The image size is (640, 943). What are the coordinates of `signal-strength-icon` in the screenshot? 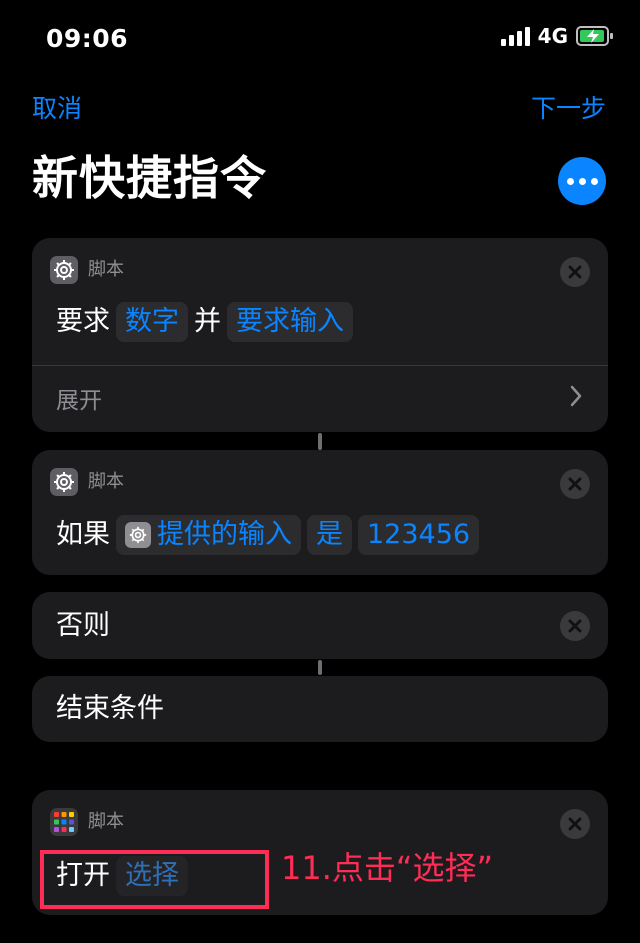 It's located at (515, 36).